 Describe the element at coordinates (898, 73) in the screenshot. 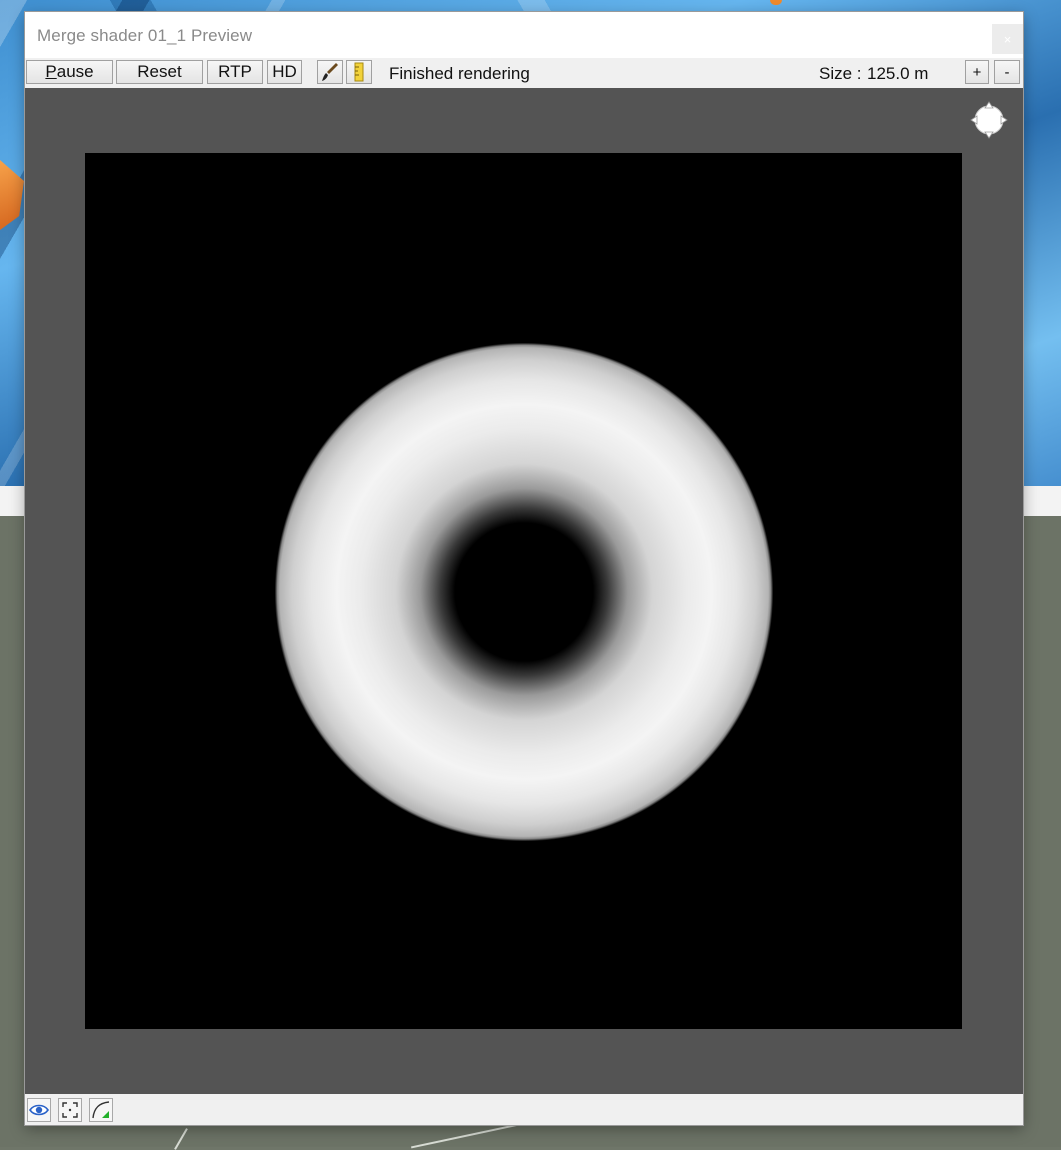

I see `size-value: 125.0 m` at that location.